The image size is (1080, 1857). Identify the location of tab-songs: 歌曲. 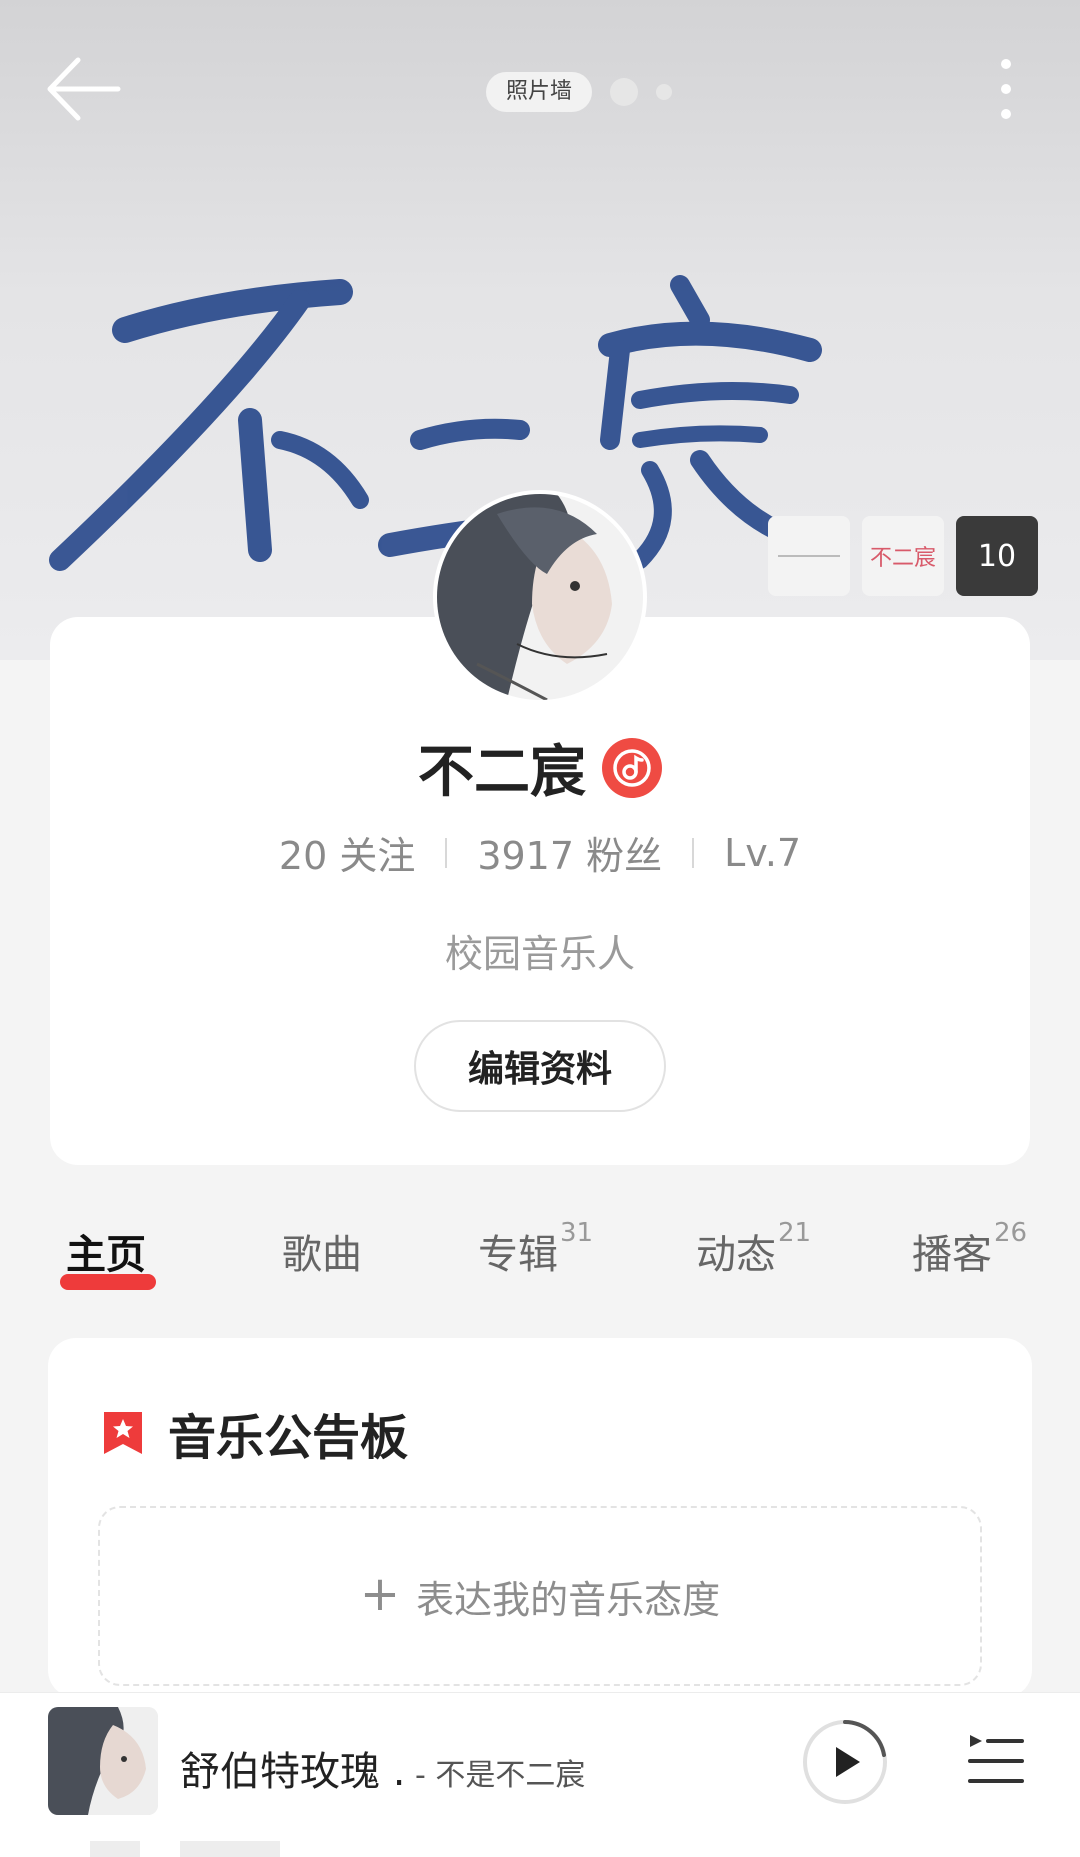
(322, 1251).